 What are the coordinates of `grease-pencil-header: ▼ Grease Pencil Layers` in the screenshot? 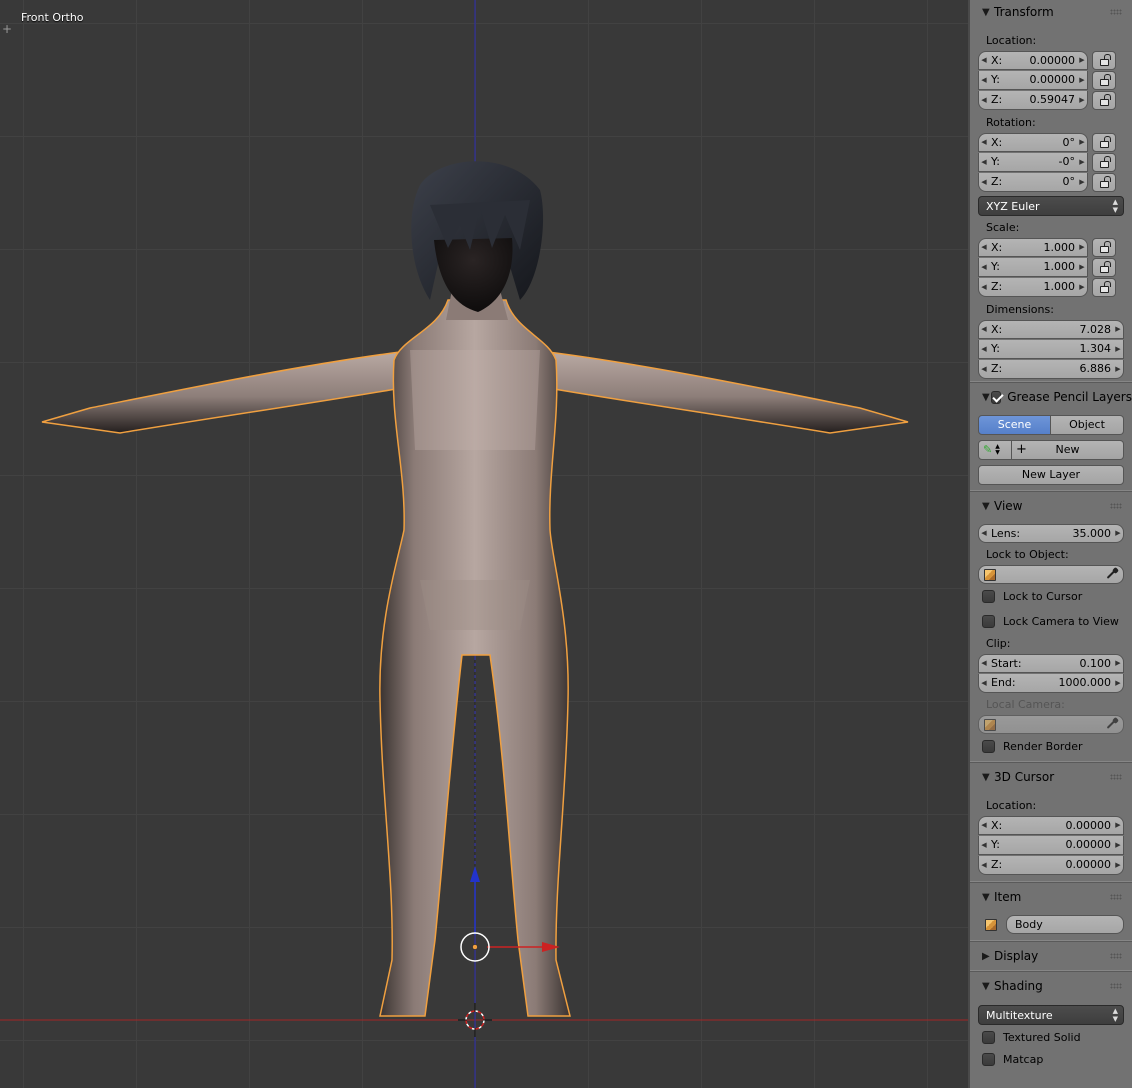 It's located at (1051, 397).